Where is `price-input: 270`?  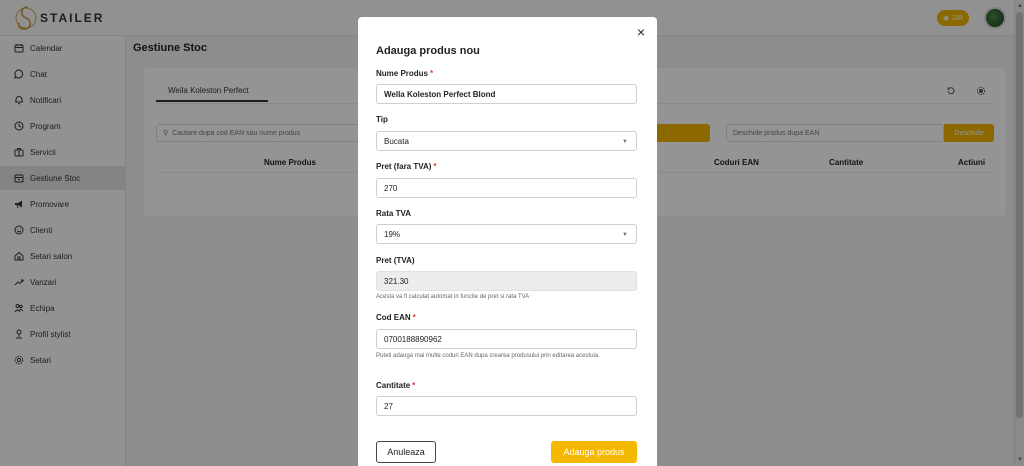
price-input: 270 is located at coordinates (506, 188).